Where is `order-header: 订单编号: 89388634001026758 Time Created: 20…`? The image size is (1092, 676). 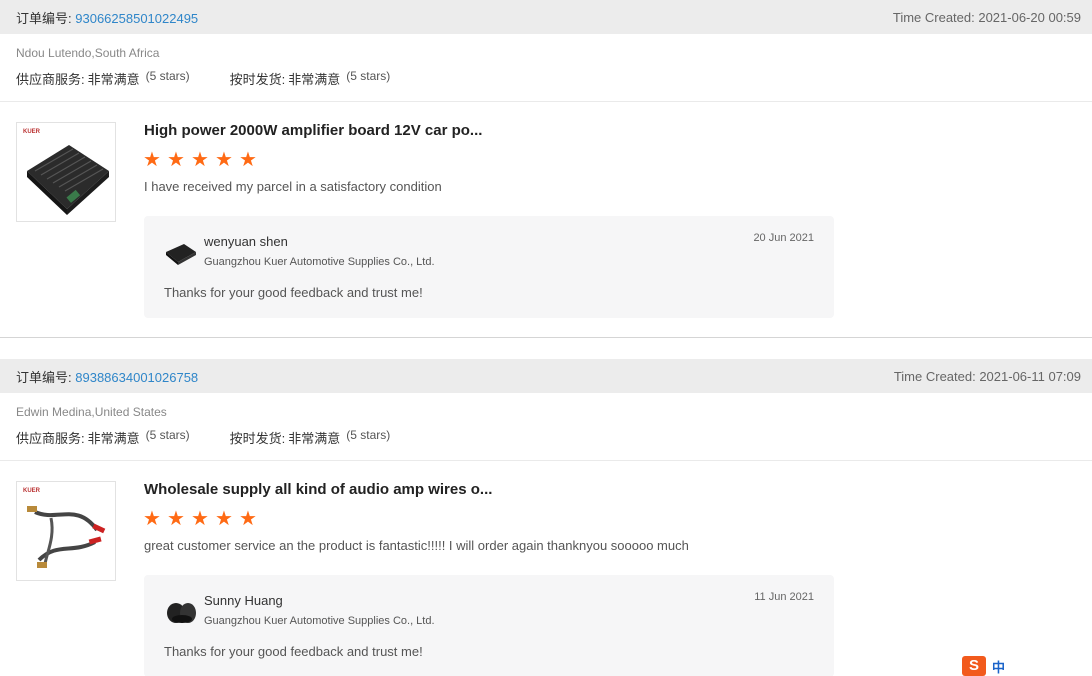
order-header: 订单编号: 89388634001026758 Time Created: 20… is located at coordinates (546, 376).